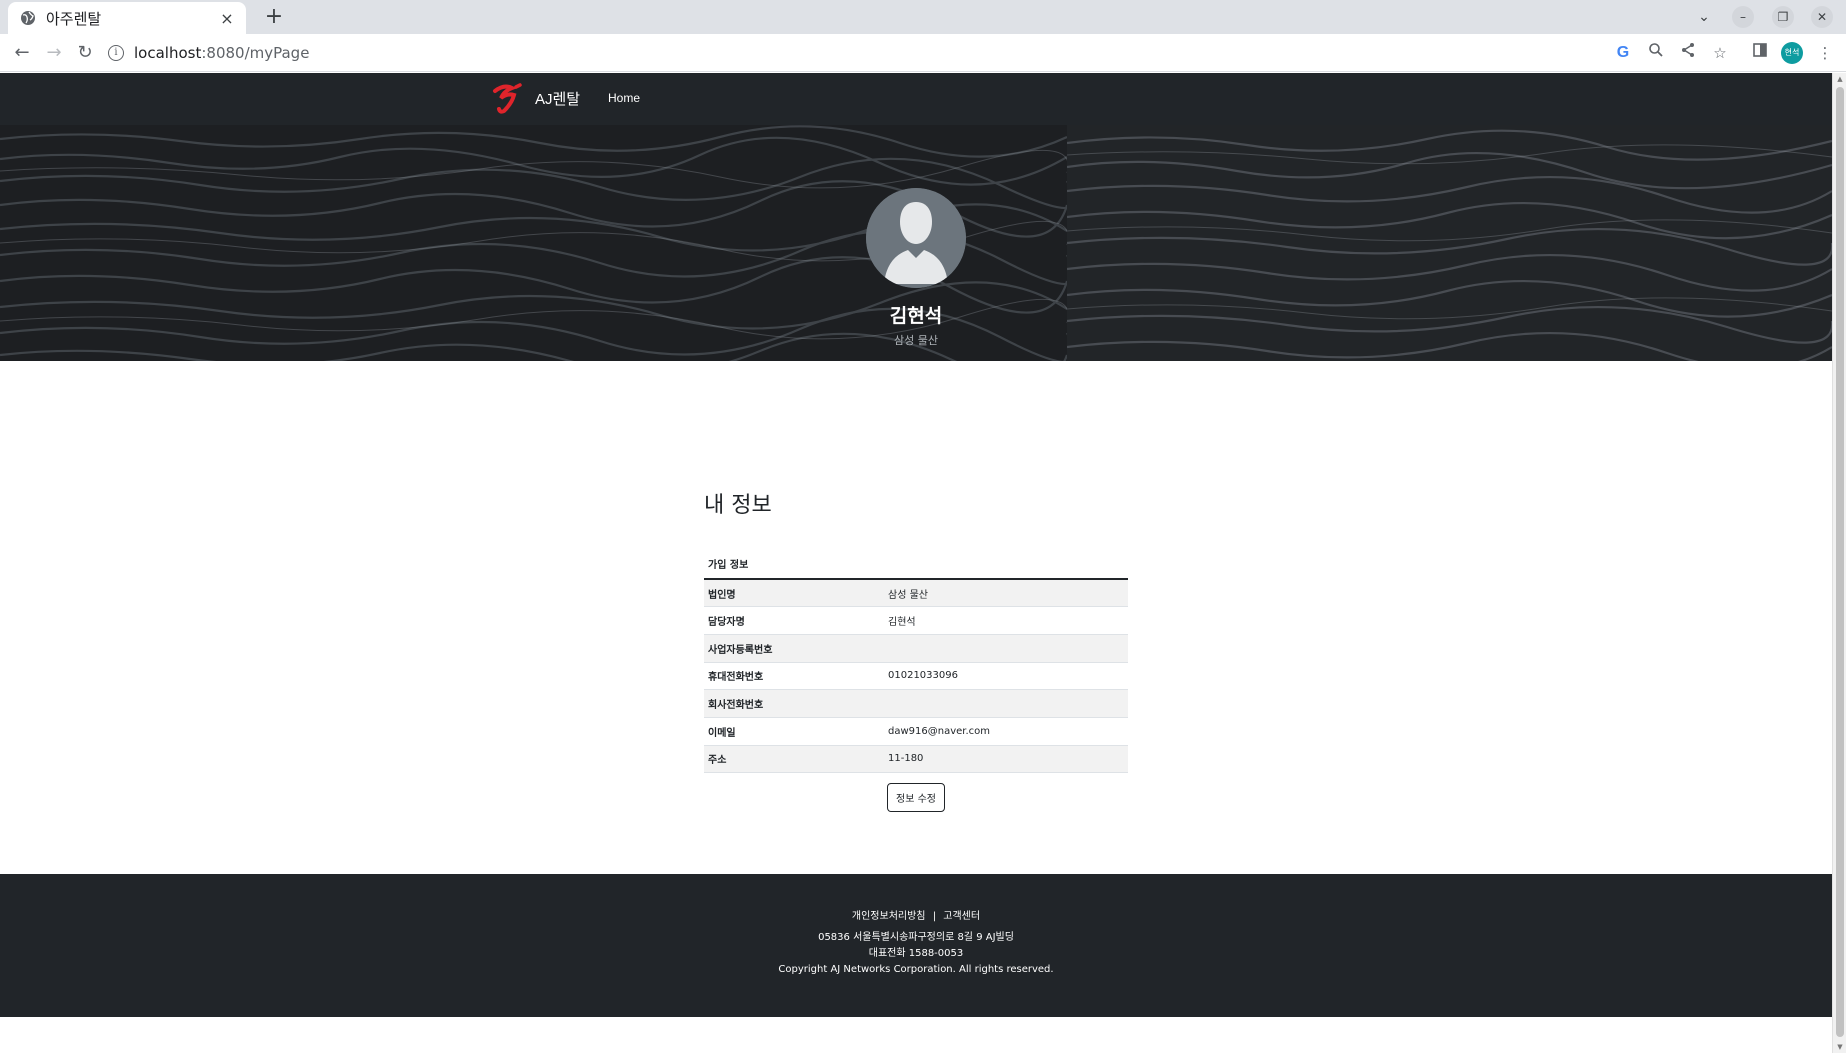  What do you see at coordinates (738, 505) in the screenshot?
I see `page-title: 내 정보` at bounding box center [738, 505].